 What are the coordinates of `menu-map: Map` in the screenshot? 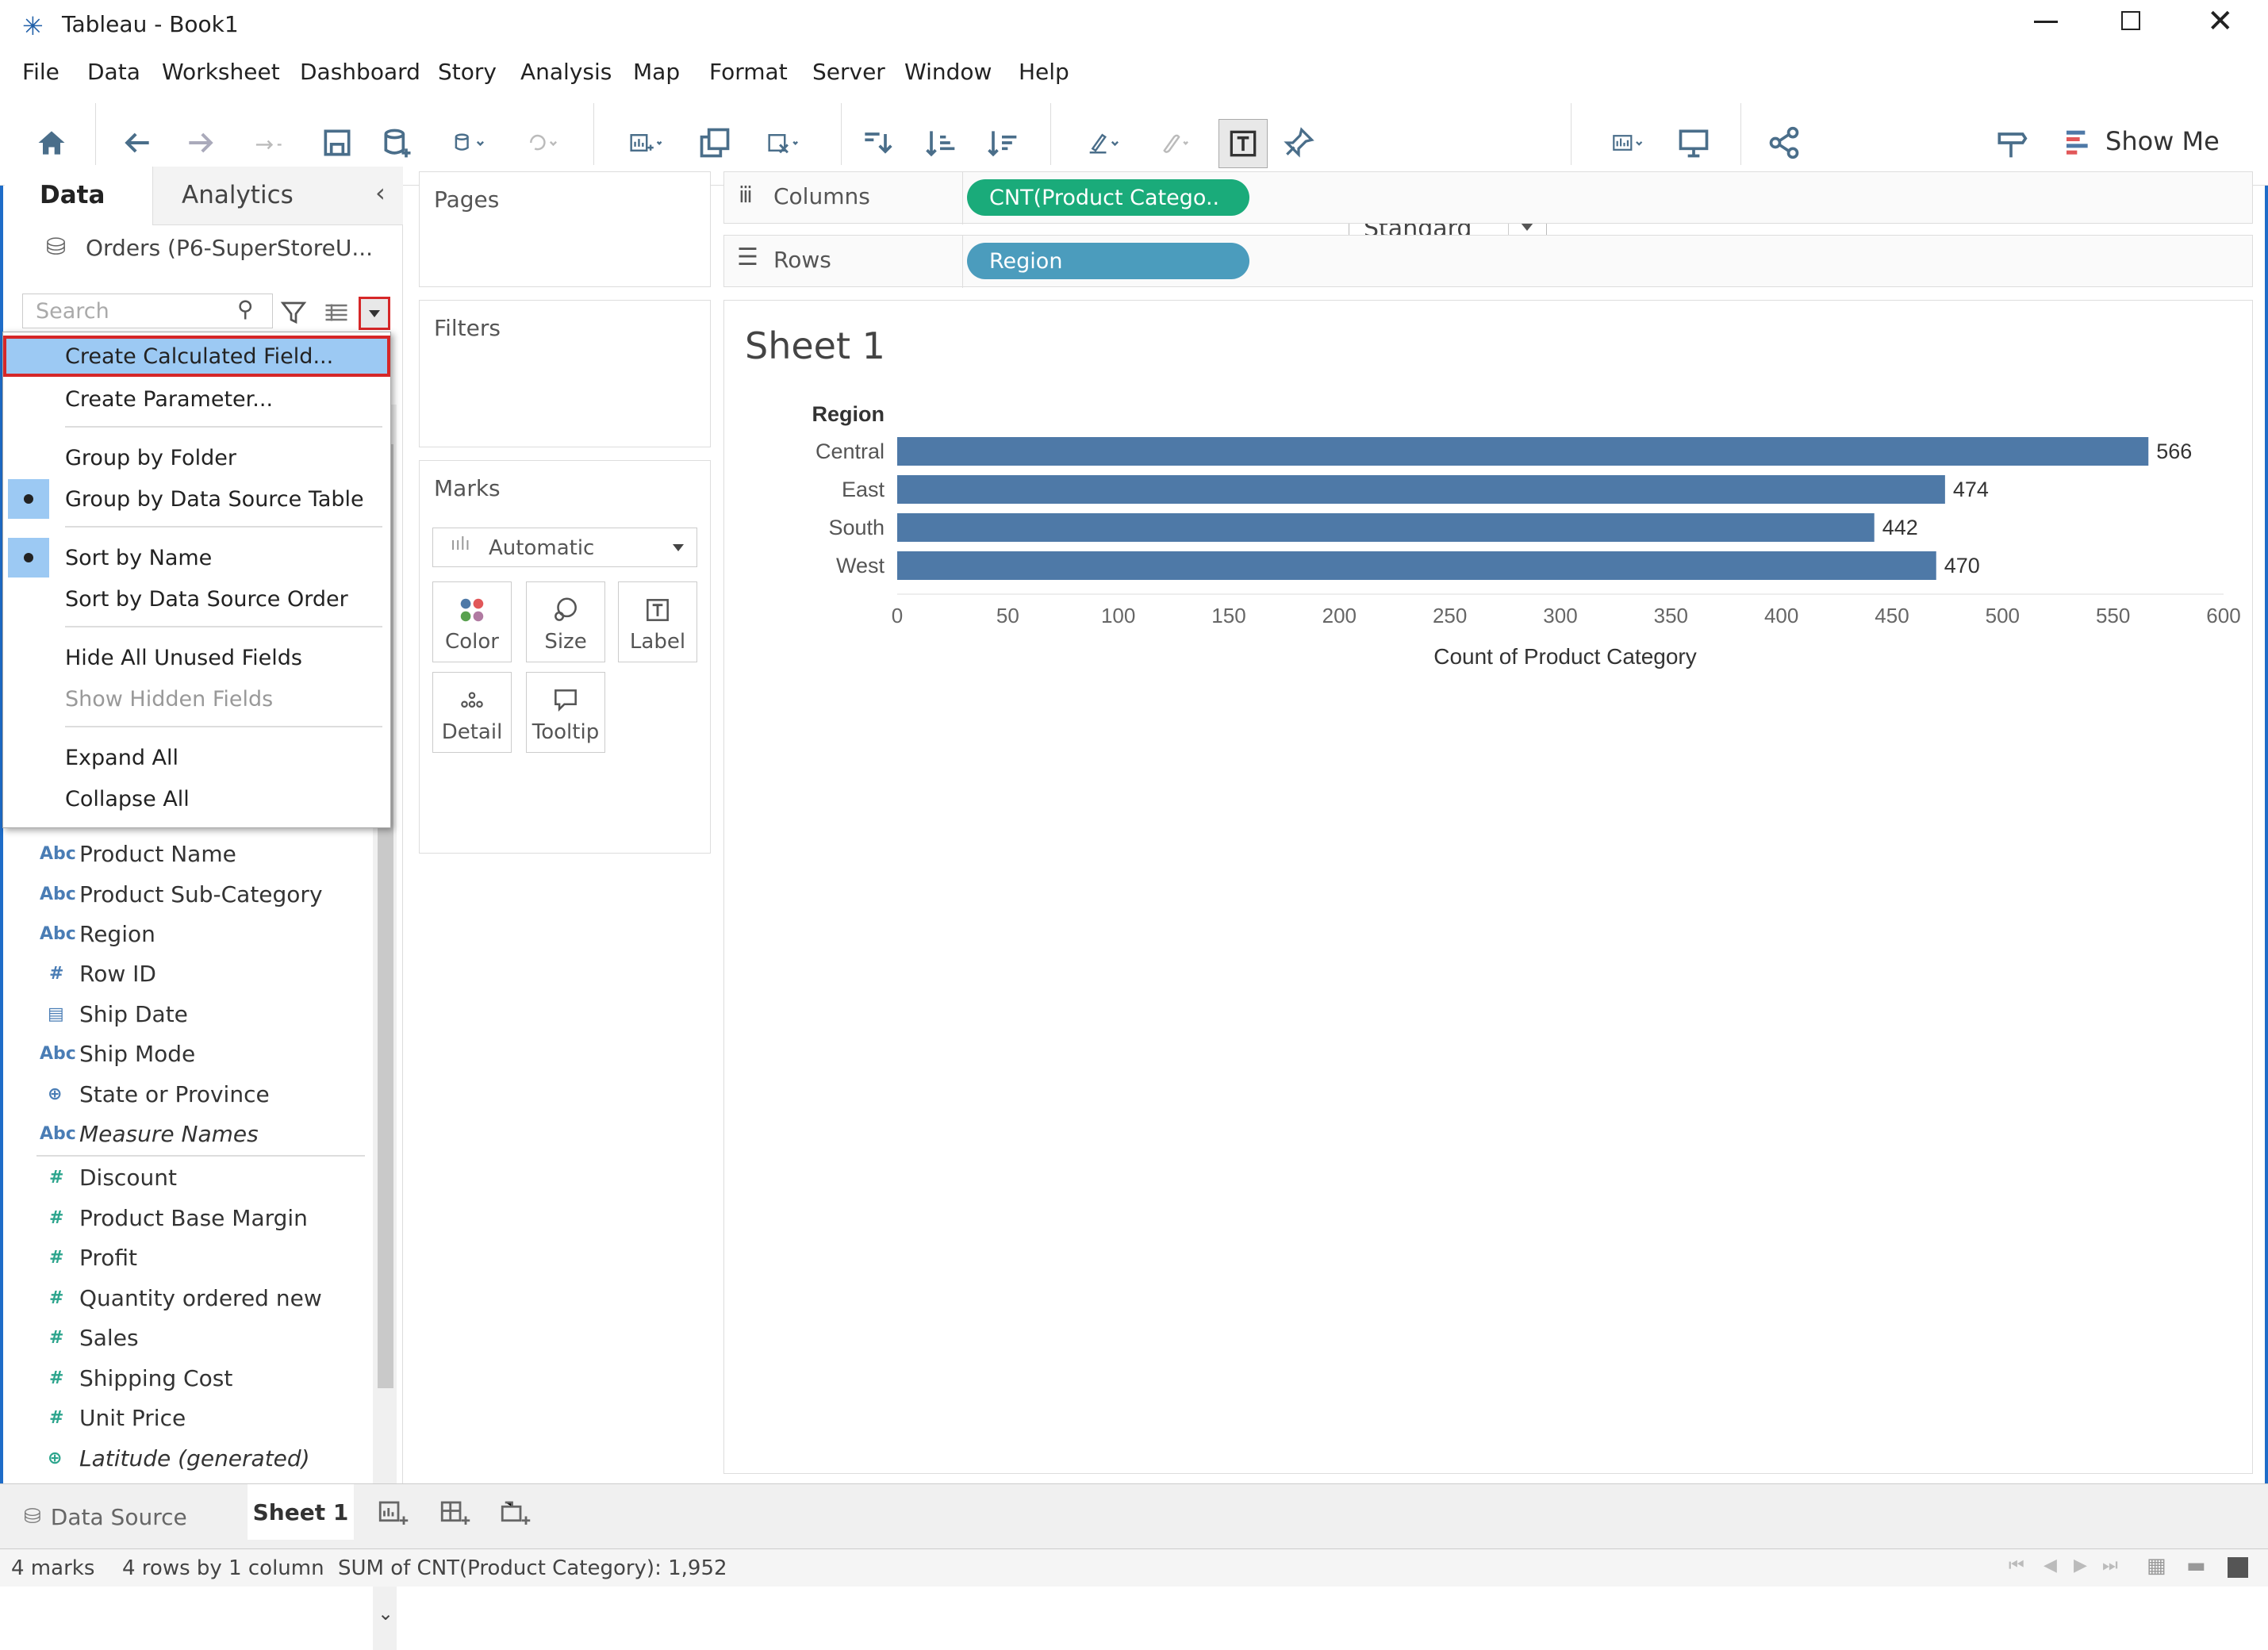 It's located at (657, 72).